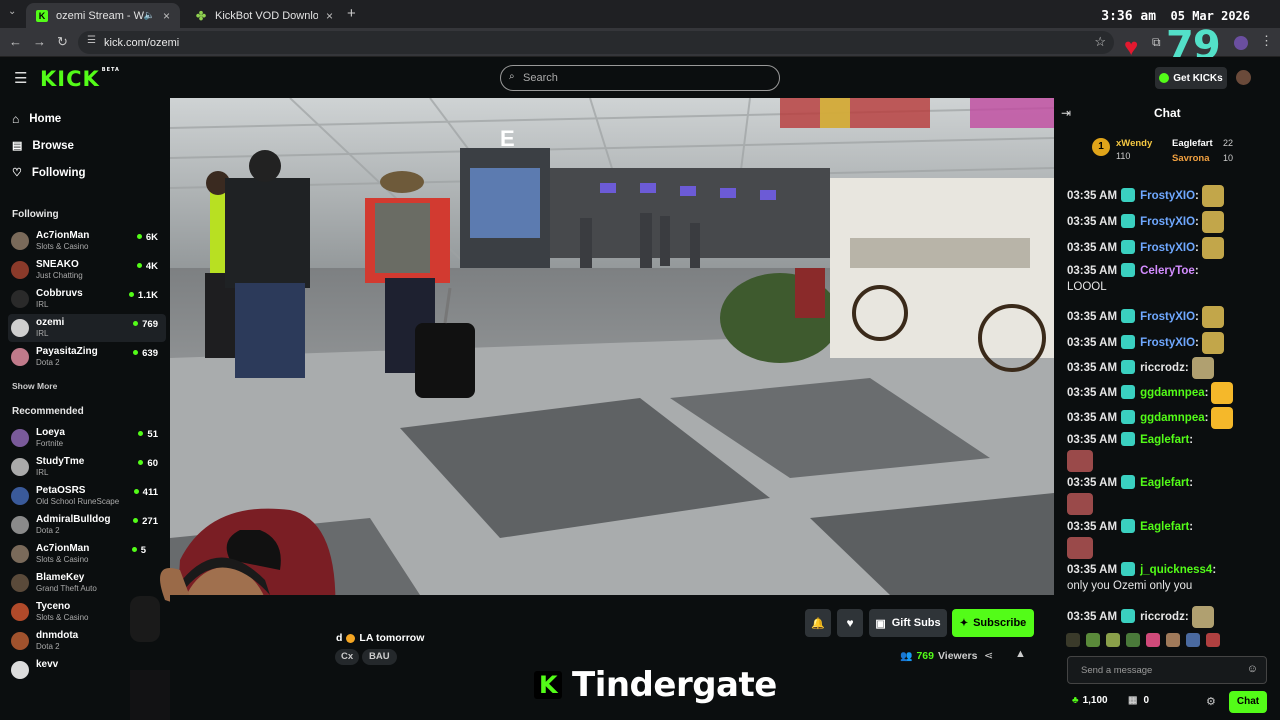 This screenshot has height=720, width=1280. Describe the element at coordinates (818, 623) in the screenshot. I see `notifications-button: 🔔` at that location.